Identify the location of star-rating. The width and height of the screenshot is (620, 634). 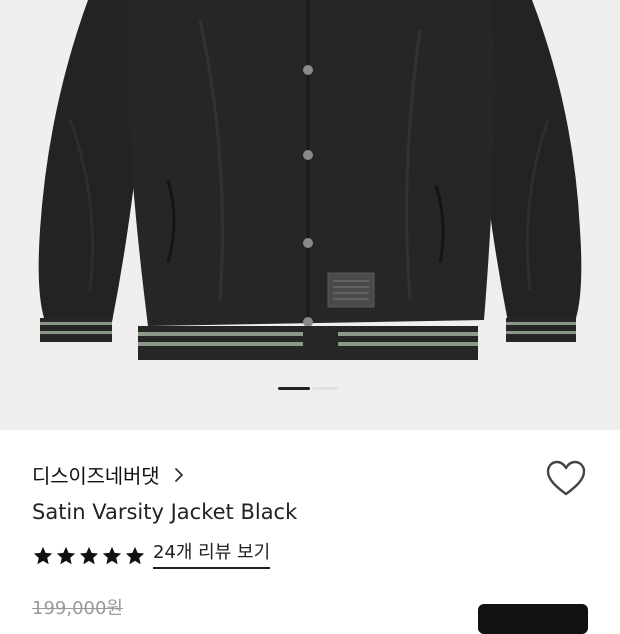
(89, 556).